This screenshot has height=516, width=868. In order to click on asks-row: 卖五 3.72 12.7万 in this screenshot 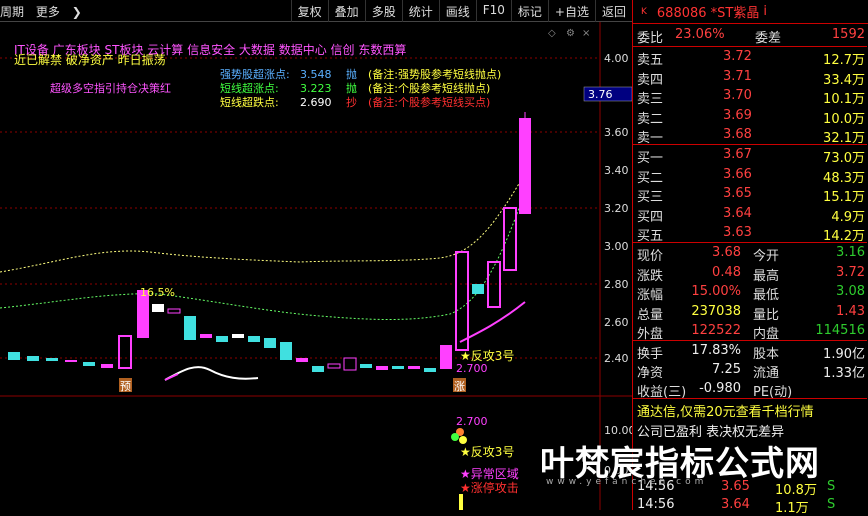, I will do `click(751, 58)`.